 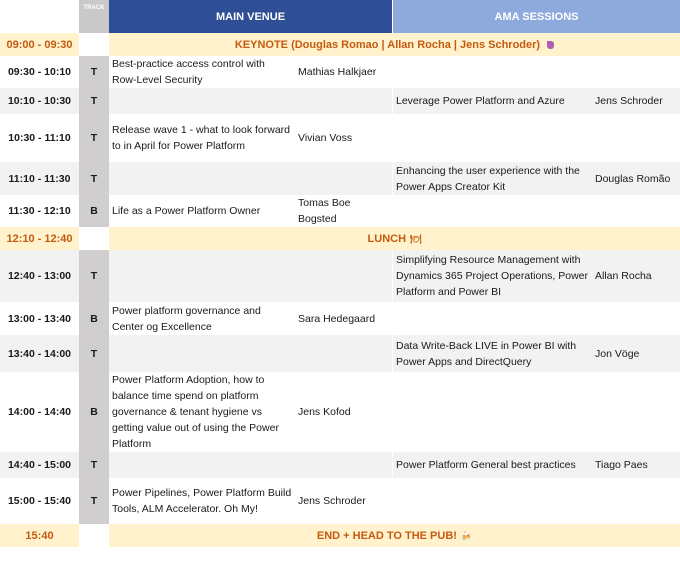 I want to click on session-time: 14:40 - 15:00, so click(x=39, y=465).